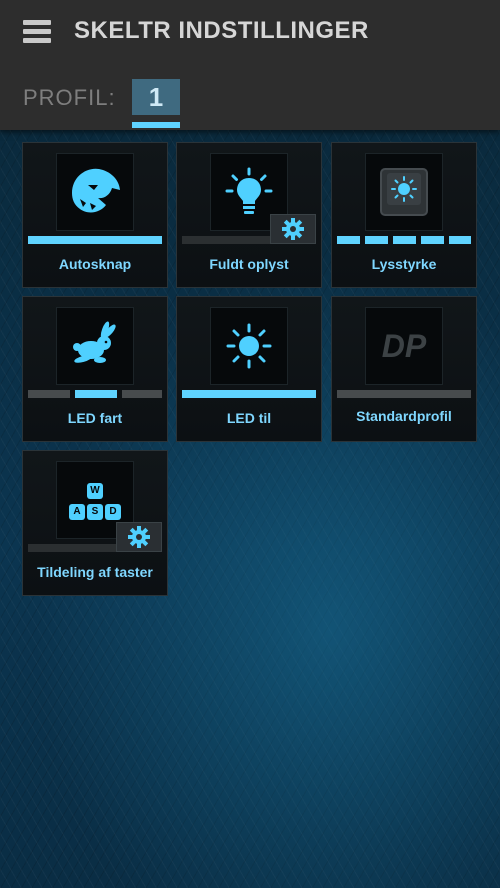 The width and height of the screenshot is (500, 888). What do you see at coordinates (113, 512) in the screenshot?
I see `key-d: D` at bounding box center [113, 512].